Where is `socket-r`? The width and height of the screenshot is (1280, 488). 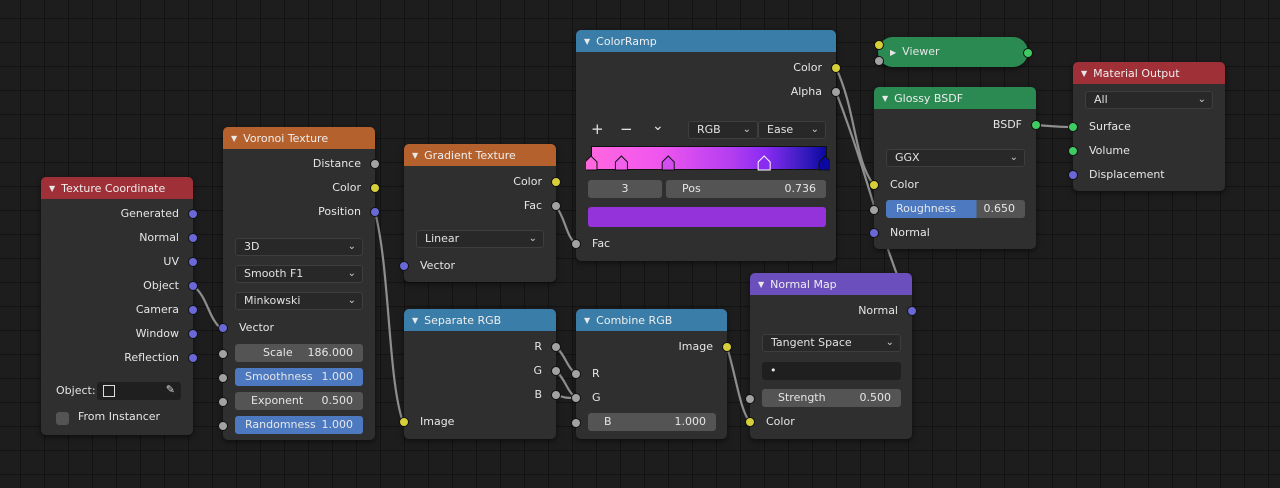
socket-r is located at coordinates (556, 347).